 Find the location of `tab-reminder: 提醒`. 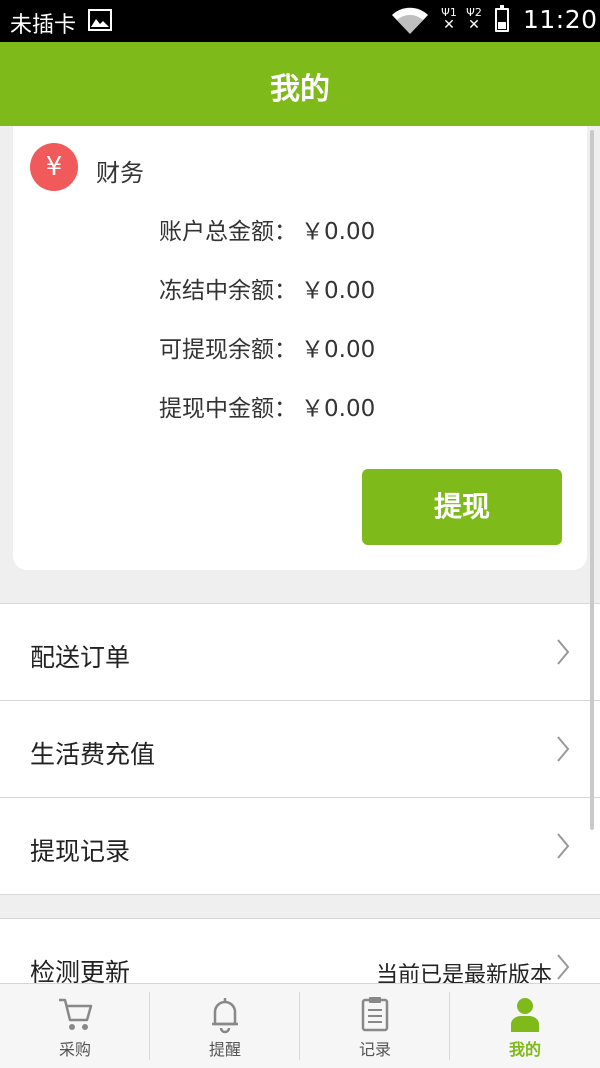

tab-reminder: 提醒 is located at coordinates (225, 1026).